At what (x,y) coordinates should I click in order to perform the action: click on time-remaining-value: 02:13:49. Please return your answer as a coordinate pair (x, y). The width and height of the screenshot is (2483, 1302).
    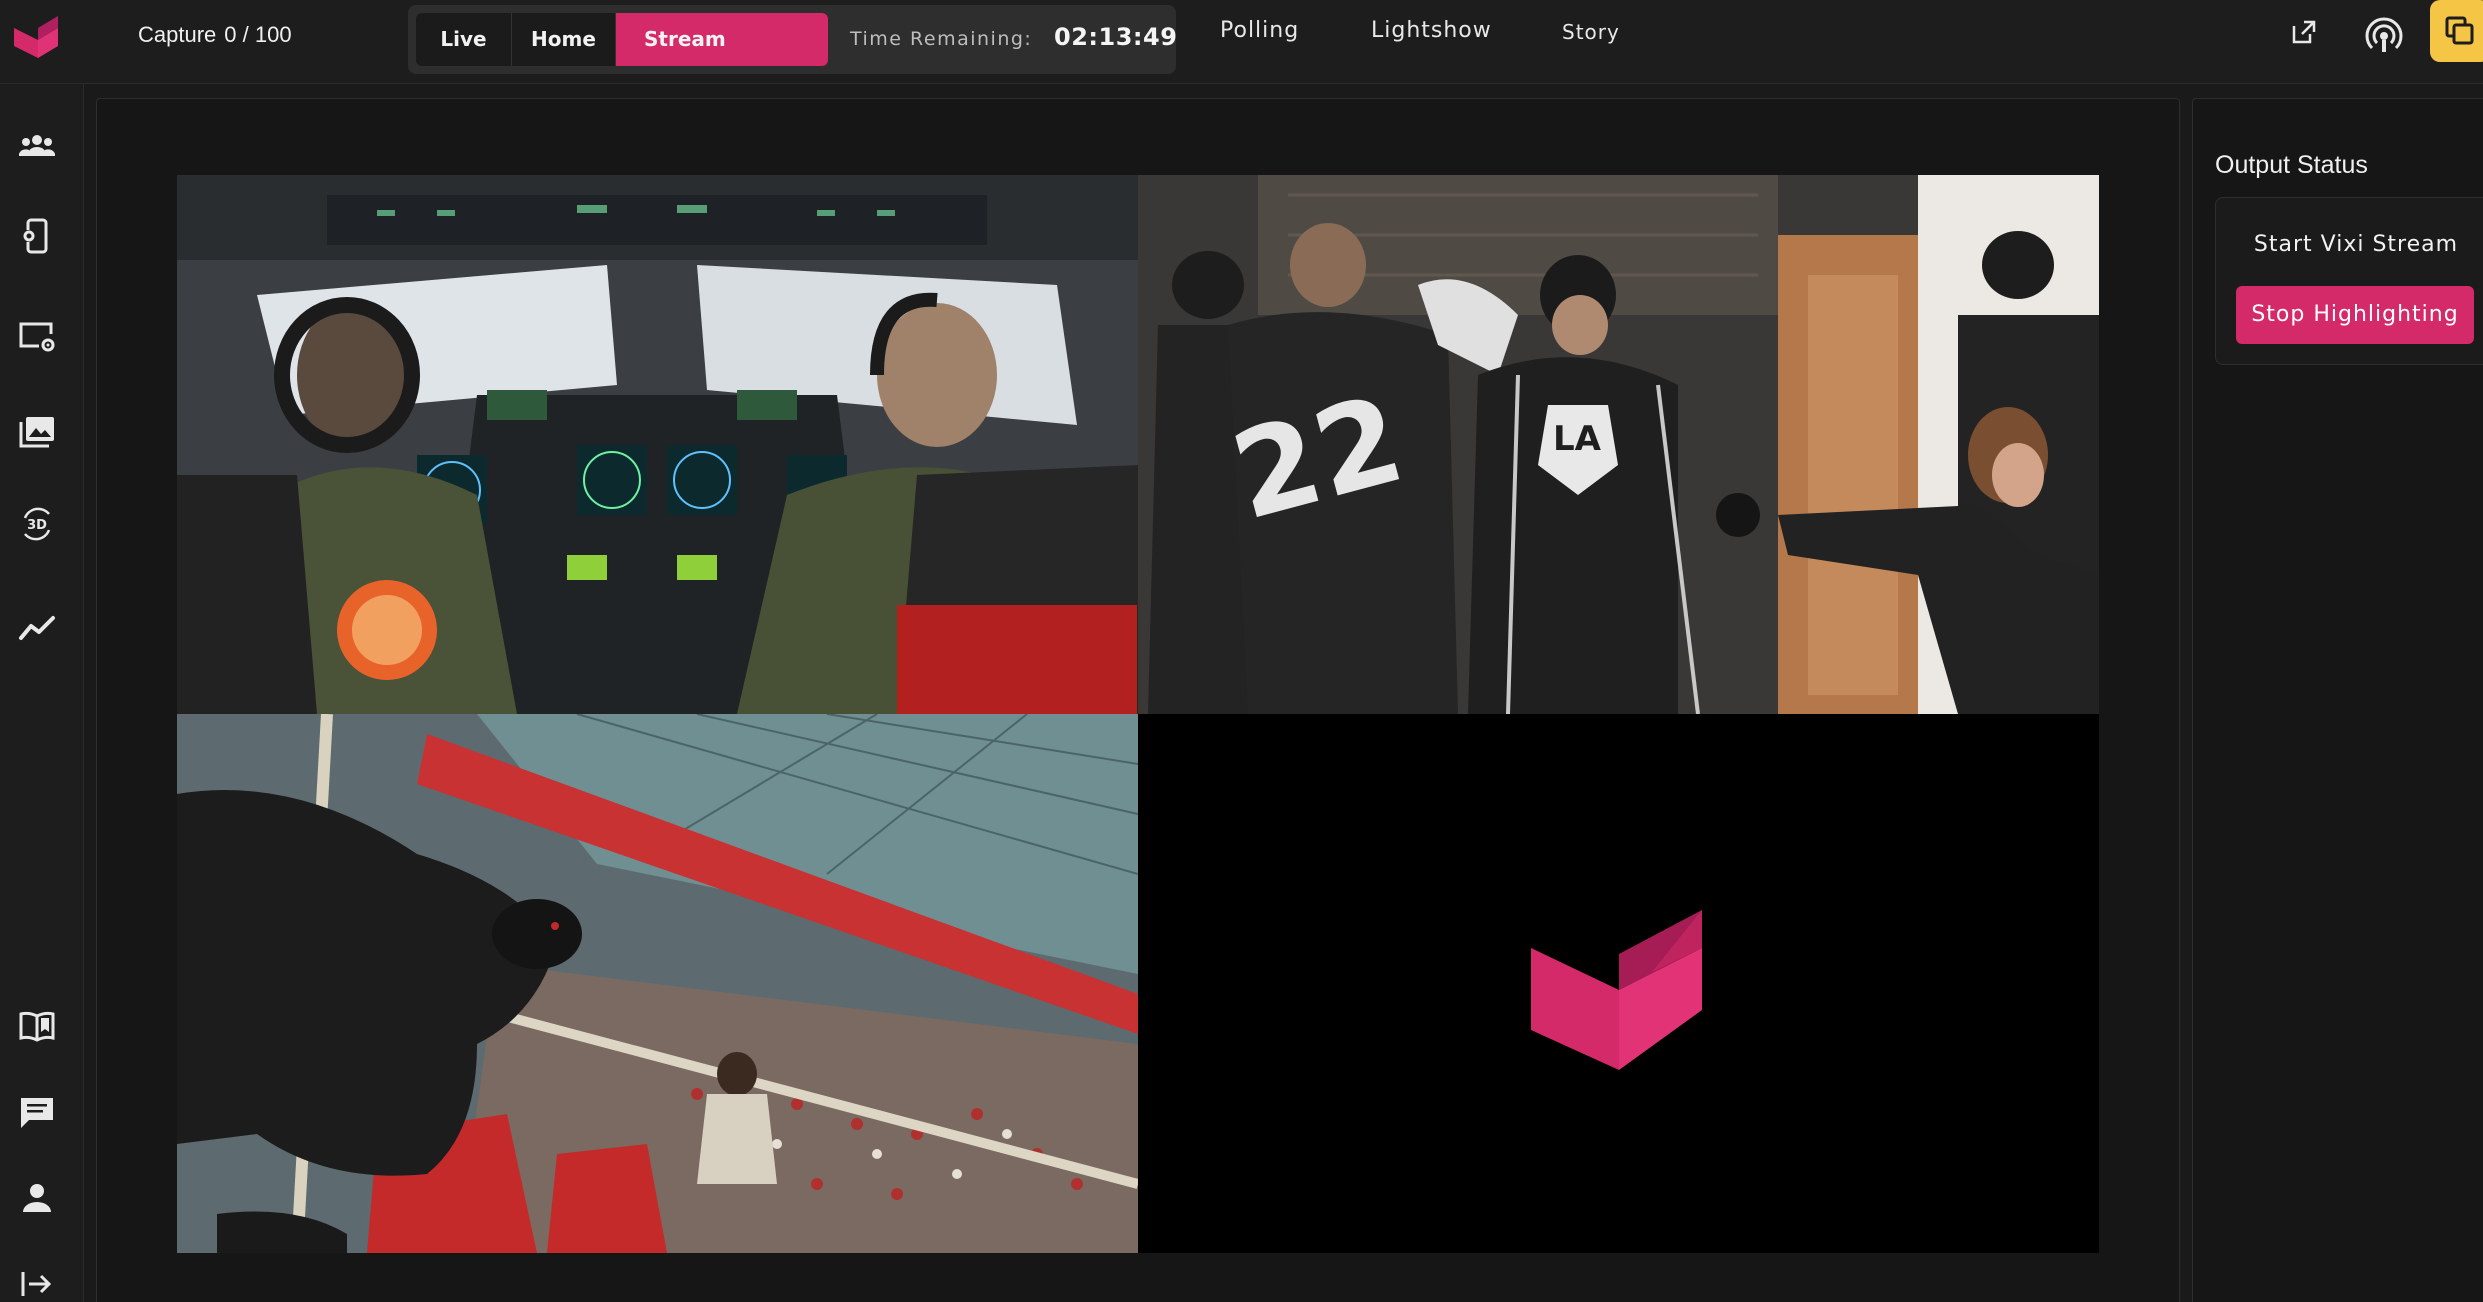
    Looking at the image, I should click on (1116, 37).